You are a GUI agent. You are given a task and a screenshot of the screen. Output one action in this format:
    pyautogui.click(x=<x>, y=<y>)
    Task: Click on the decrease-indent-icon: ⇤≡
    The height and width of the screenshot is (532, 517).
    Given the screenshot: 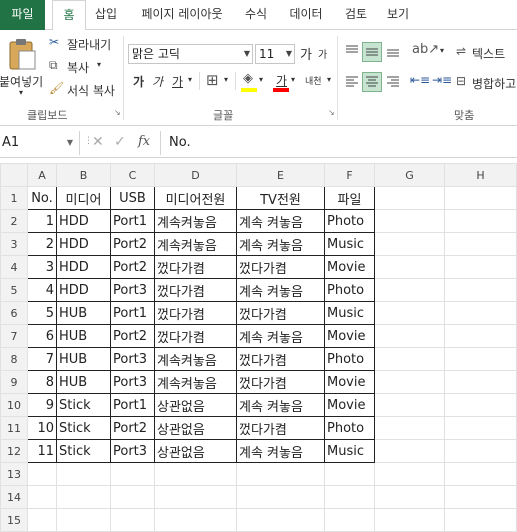 What is the action you would take?
    pyautogui.click(x=420, y=80)
    